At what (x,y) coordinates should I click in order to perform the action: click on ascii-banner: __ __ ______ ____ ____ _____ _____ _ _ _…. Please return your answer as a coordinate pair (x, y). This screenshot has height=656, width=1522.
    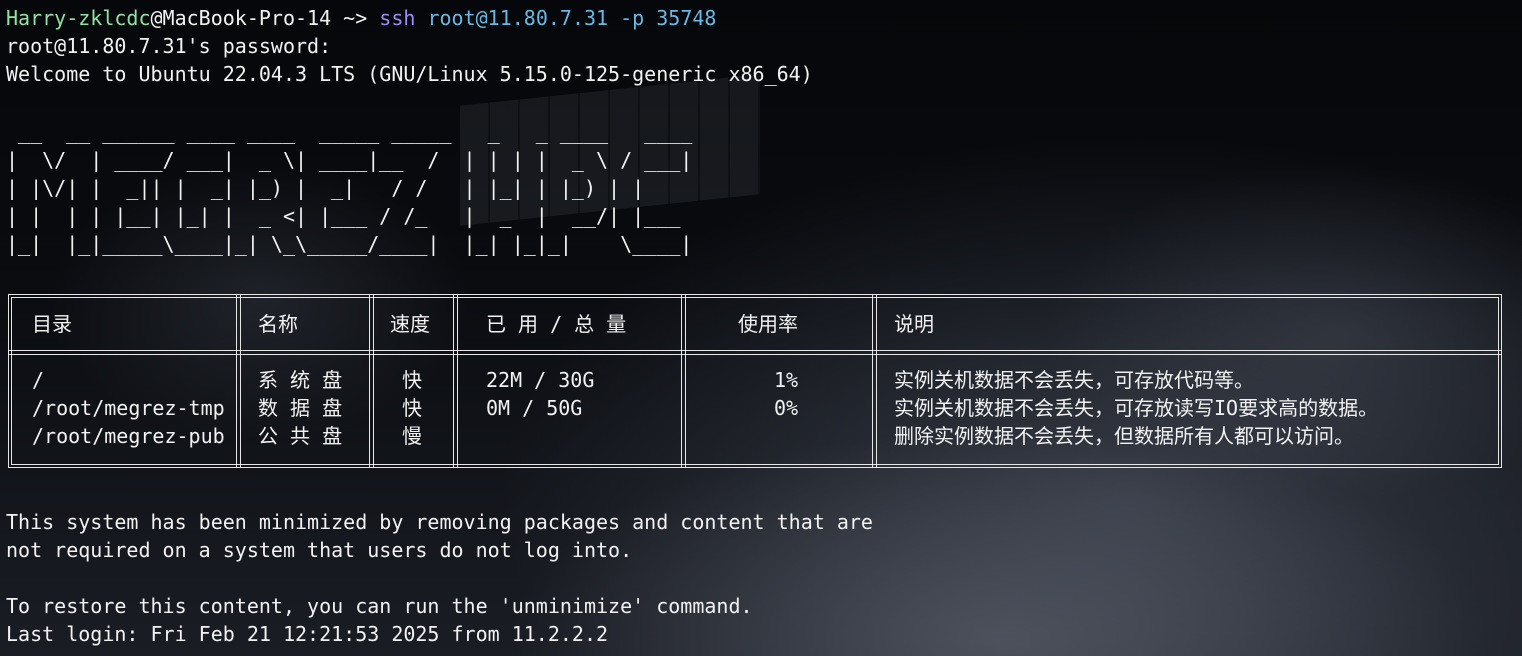
    Looking at the image, I should click on (349, 188).